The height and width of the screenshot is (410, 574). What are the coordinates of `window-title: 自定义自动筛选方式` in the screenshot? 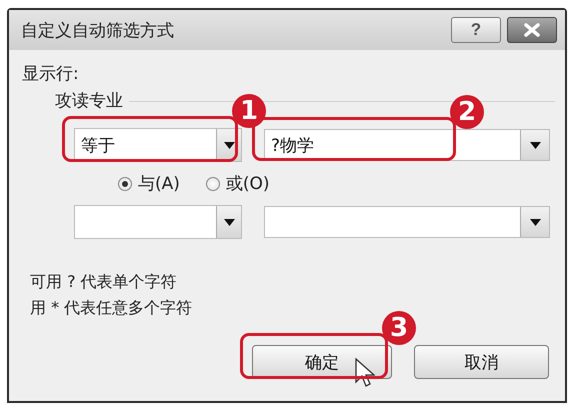 It's located at (97, 31).